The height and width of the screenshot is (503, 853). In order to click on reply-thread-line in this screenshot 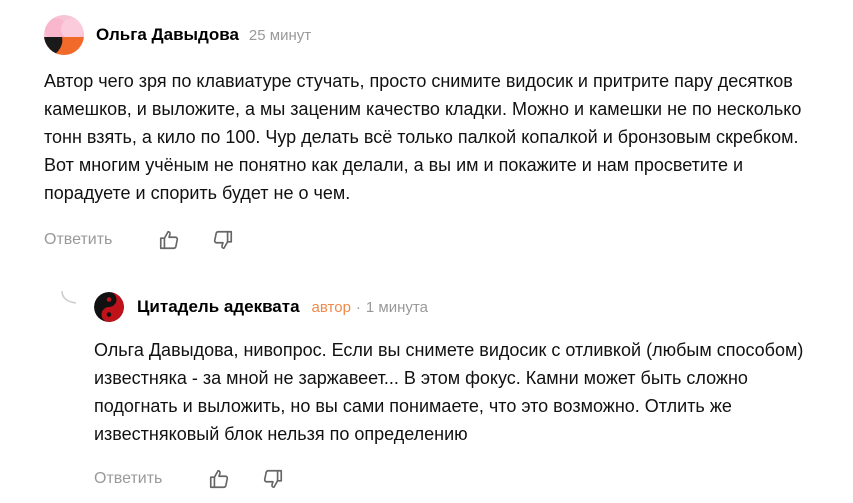, I will do `click(69, 297)`.